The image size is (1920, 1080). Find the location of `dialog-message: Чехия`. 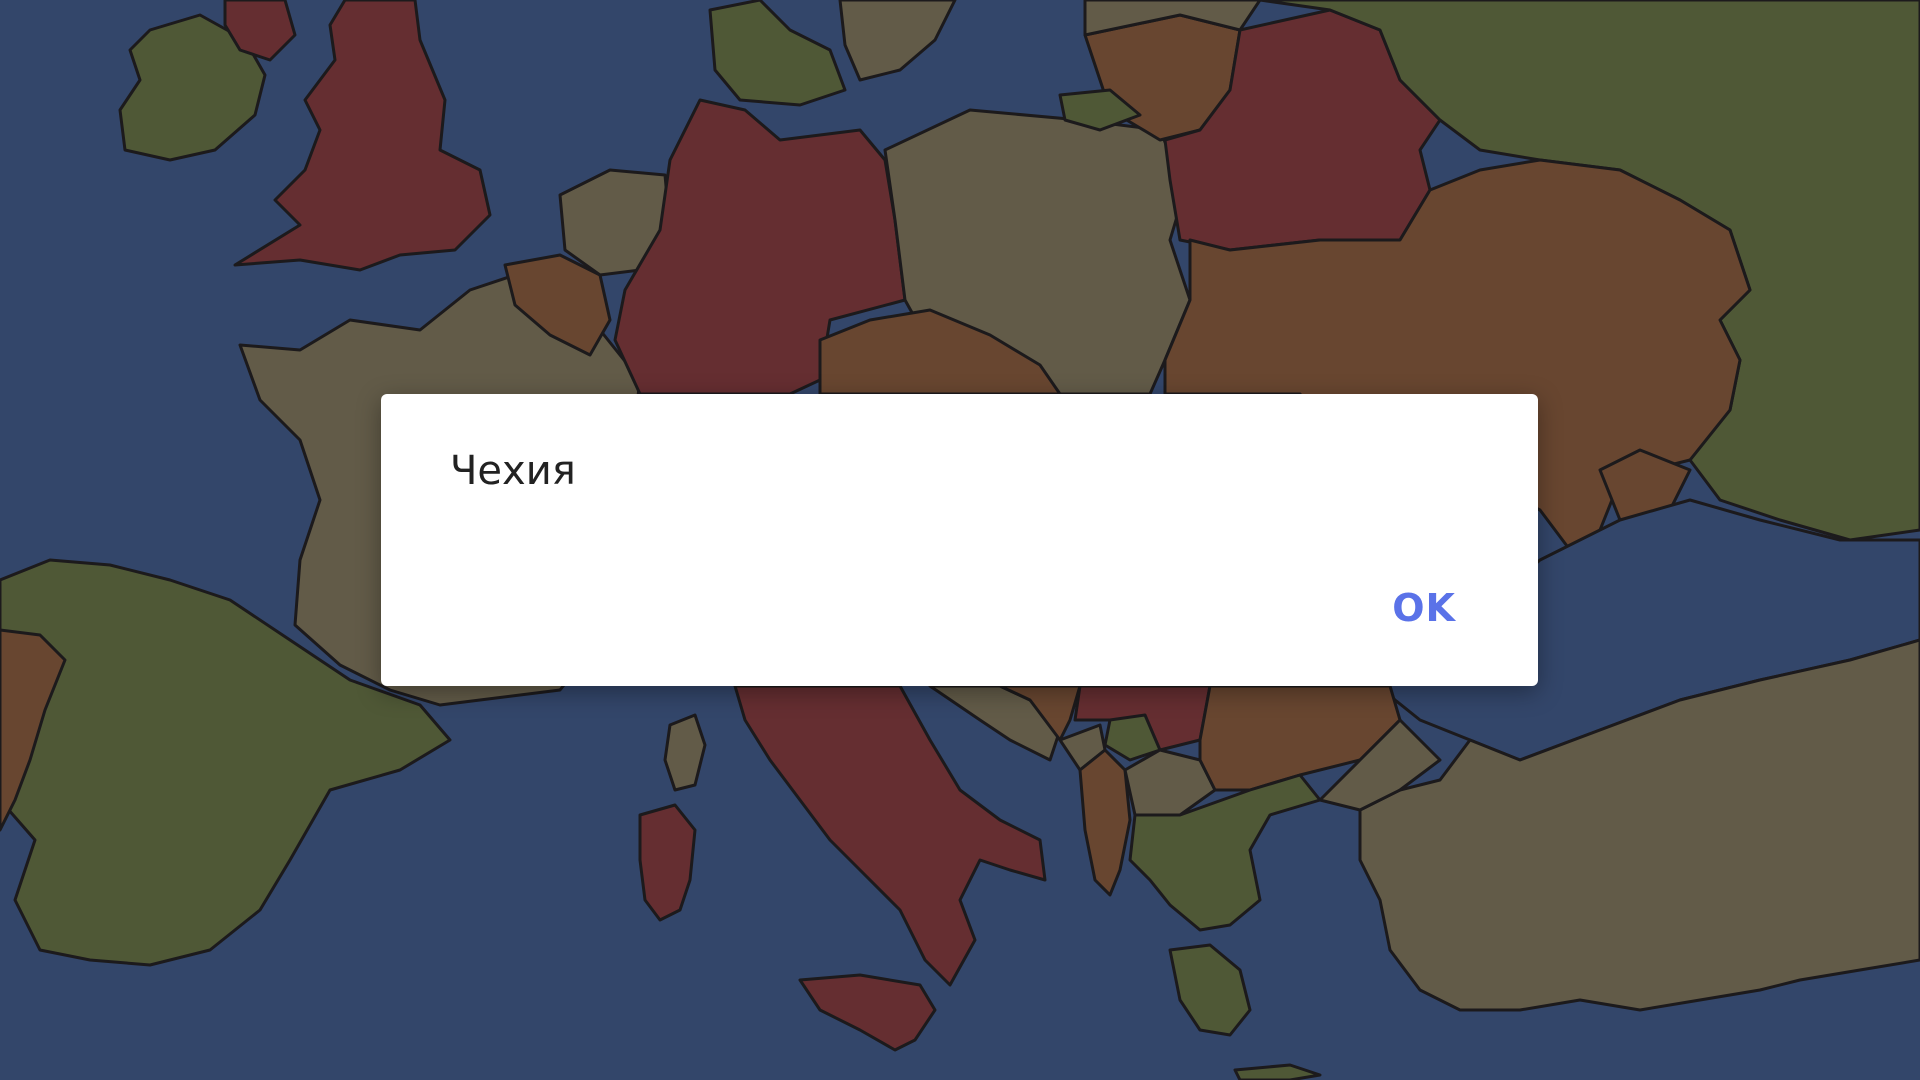

dialog-message: Чехия is located at coordinates (513, 471).